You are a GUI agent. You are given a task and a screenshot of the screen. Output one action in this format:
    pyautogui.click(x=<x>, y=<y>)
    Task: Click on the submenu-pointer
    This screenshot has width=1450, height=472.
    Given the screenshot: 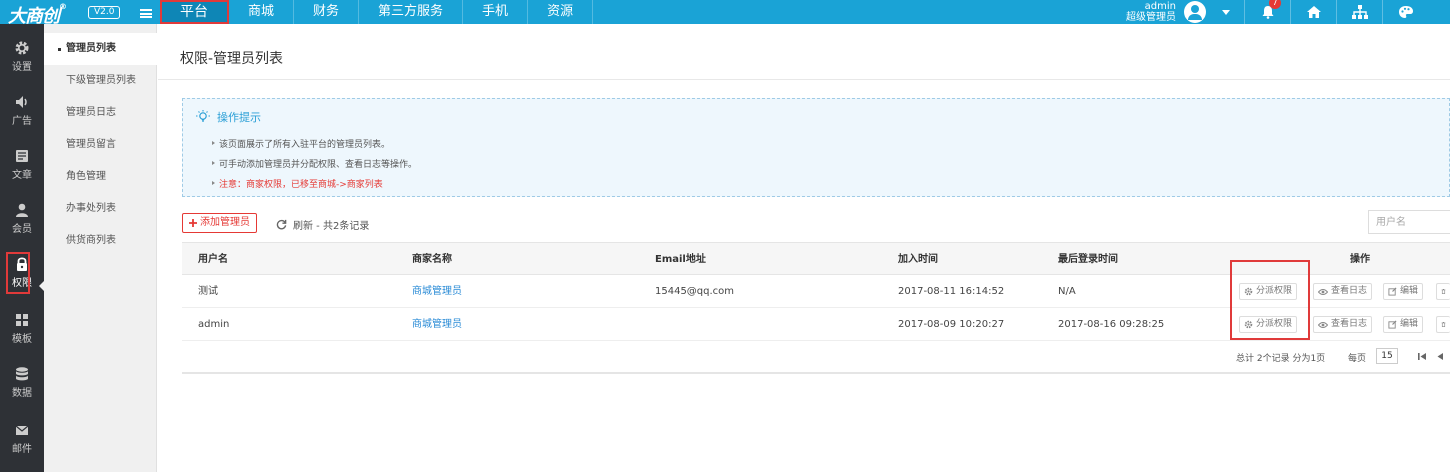 What is the action you would take?
    pyautogui.click(x=42, y=286)
    